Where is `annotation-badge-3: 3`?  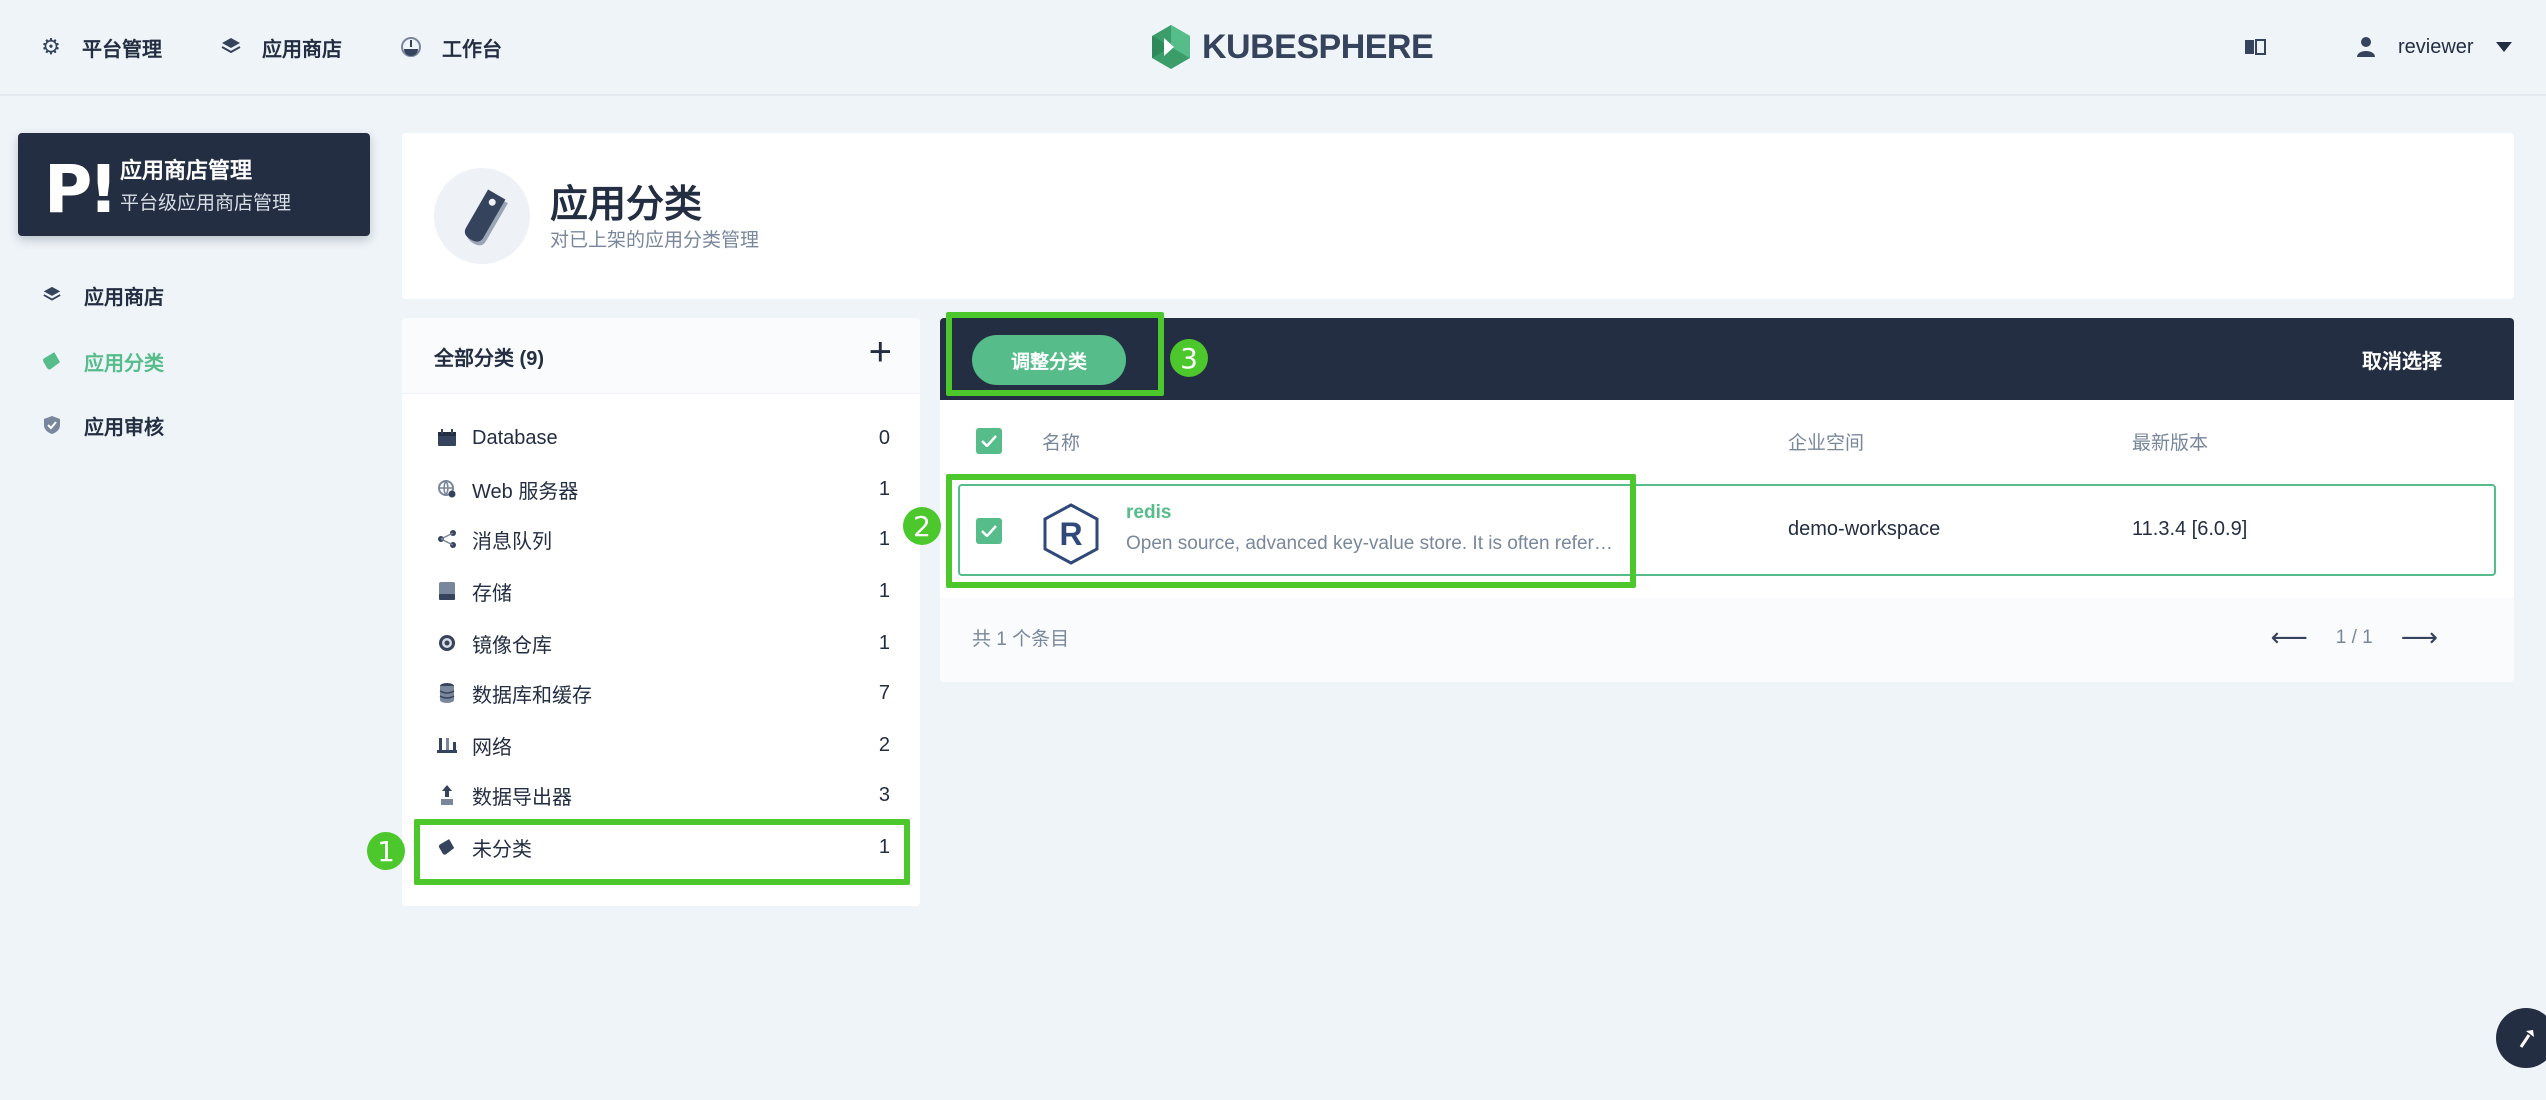 annotation-badge-3: 3 is located at coordinates (1189, 358).